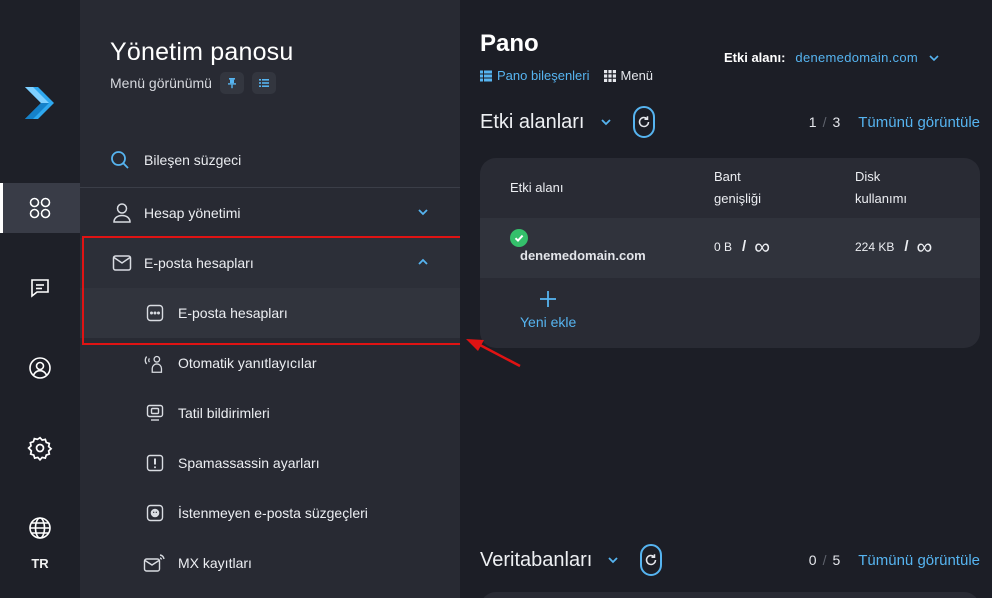 The width and height of the screenshot is (992, 598). What do you see at coordinates (609, 75) in the screenshot?
I see `grid-icon` at bounding box center [609, 75].